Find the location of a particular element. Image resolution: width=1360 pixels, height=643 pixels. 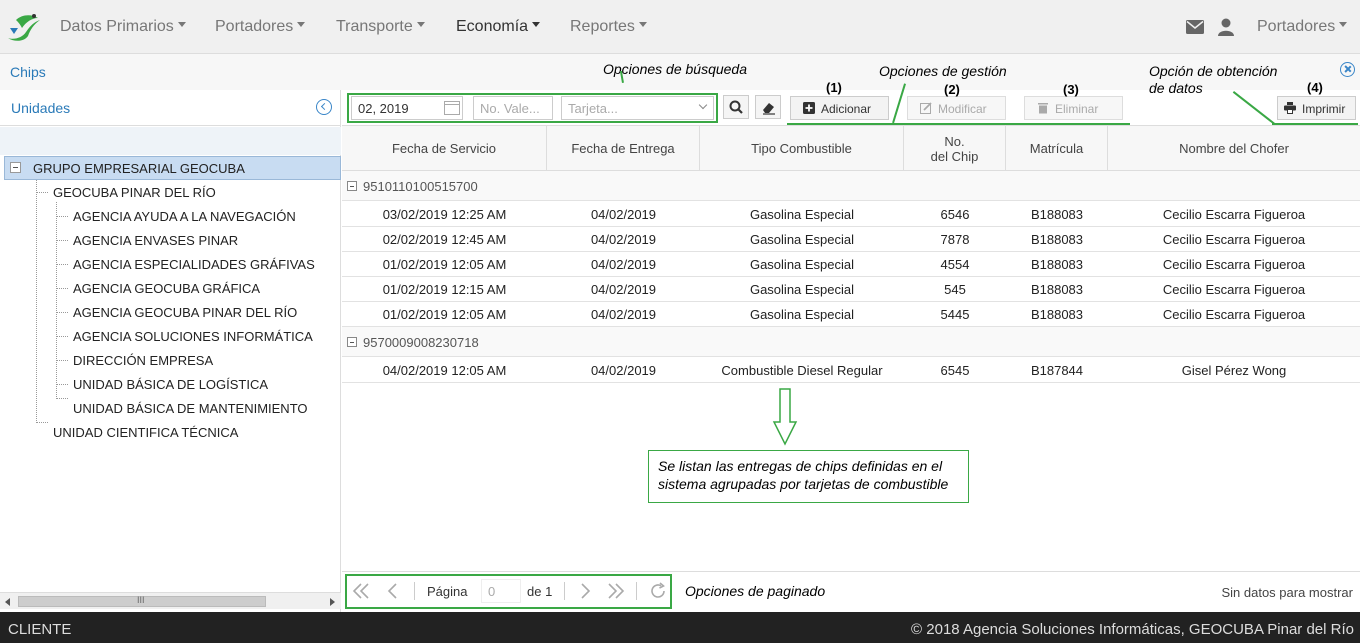

scroll-thumb-grip: III is located at coordinates (141, 600).